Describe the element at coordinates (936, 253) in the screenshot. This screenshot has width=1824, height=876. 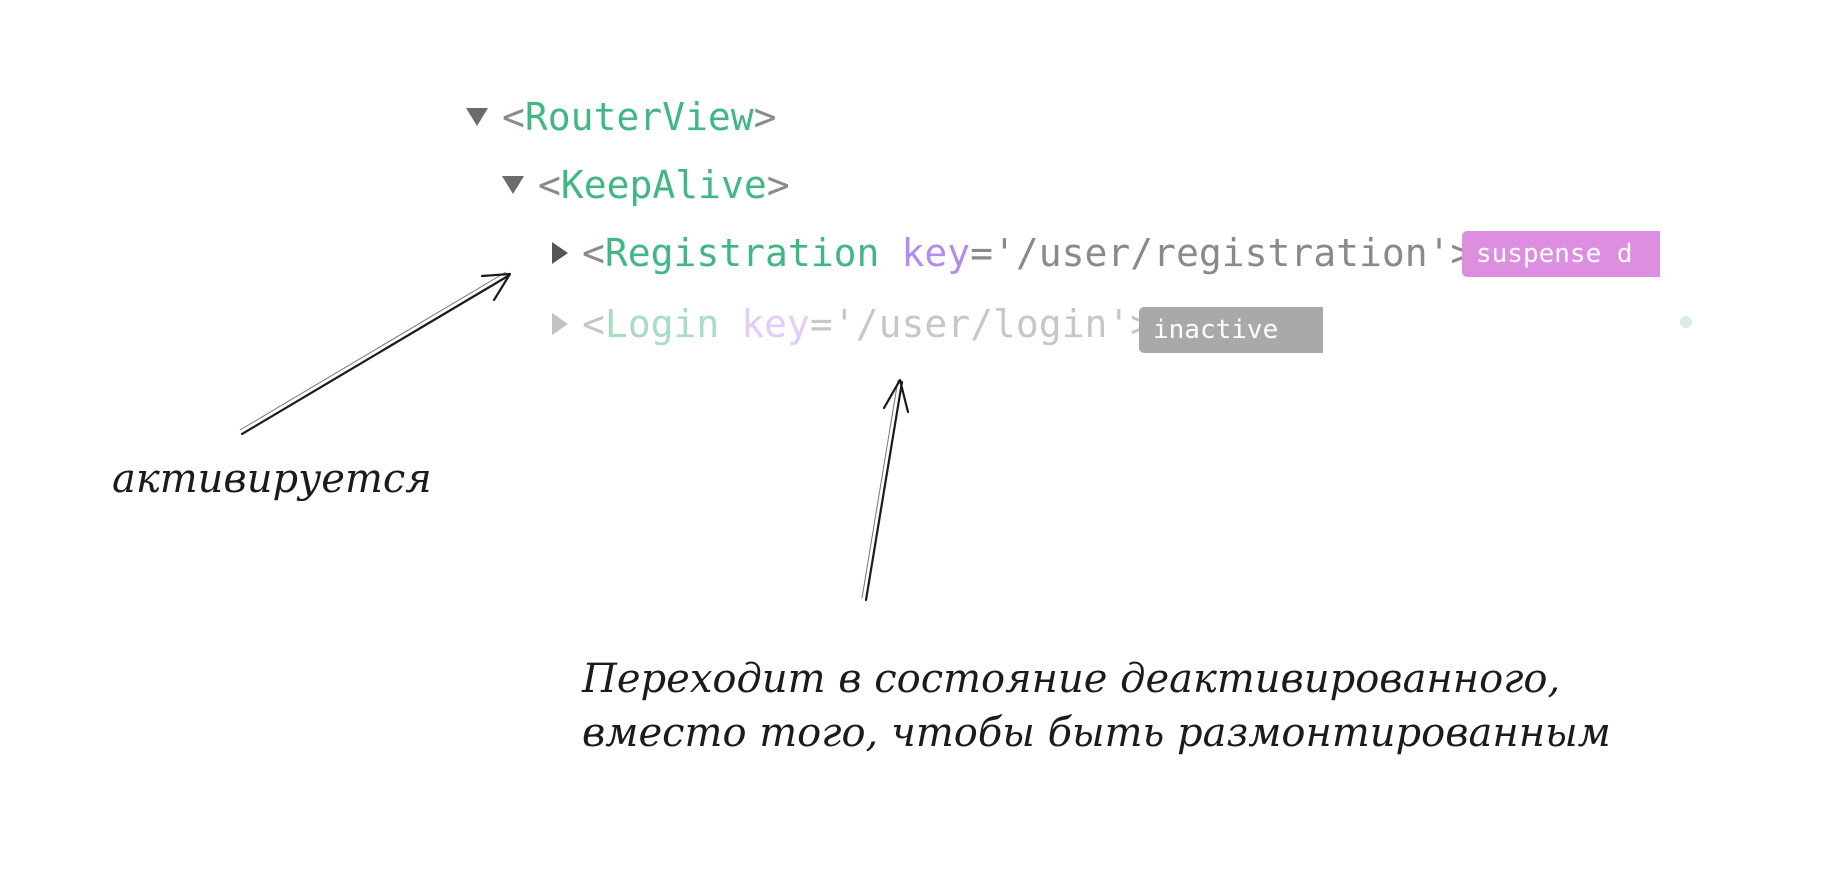
I see `registration-attr-name: key` at that location.